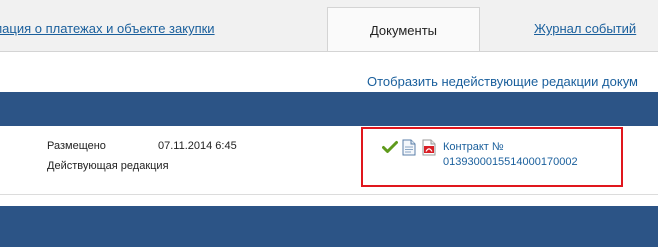 The width and height of the screenshot is (658, 247). I want to click on status-date: 07.11.2014 6:45, so click(197, 146).